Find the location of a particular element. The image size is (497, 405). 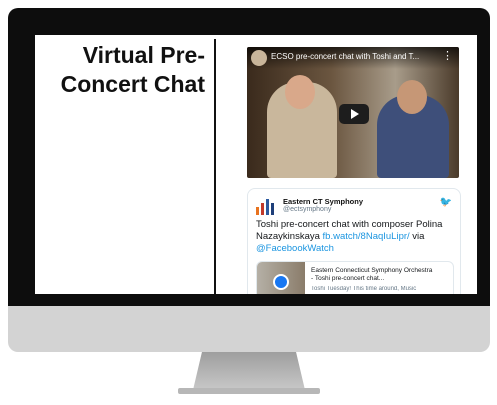

card-title-line1: Eastern Connecticut Symphony Orchestra is located at coordinates (372, 270).